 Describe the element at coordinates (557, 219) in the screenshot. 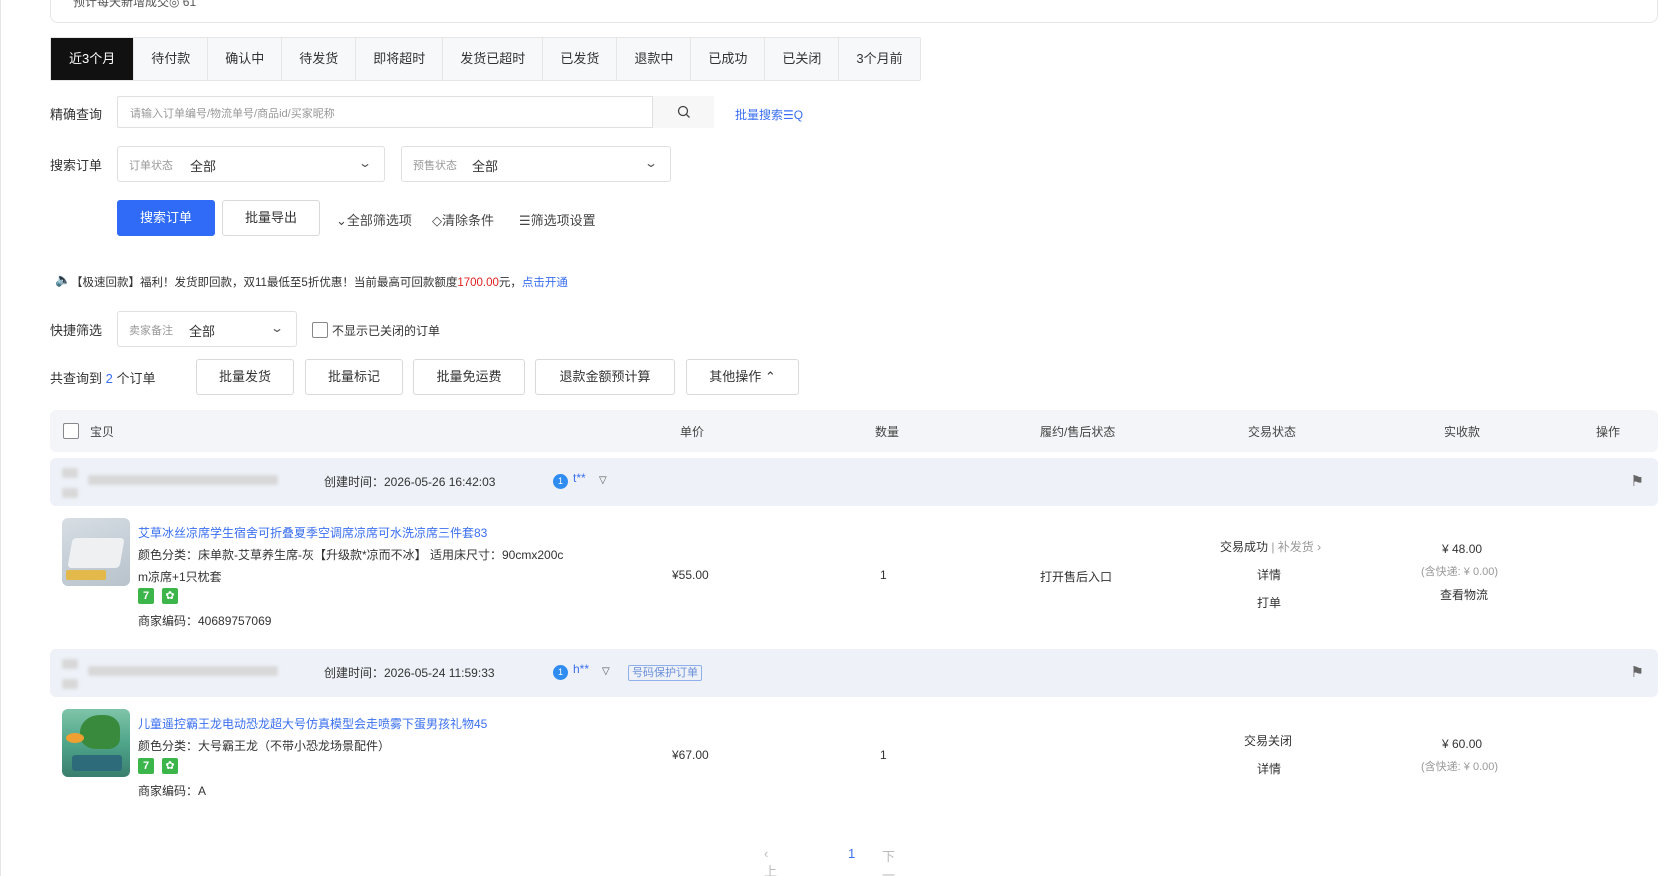

I see `filter-settings-button: ☰筛选项设置` at that location.